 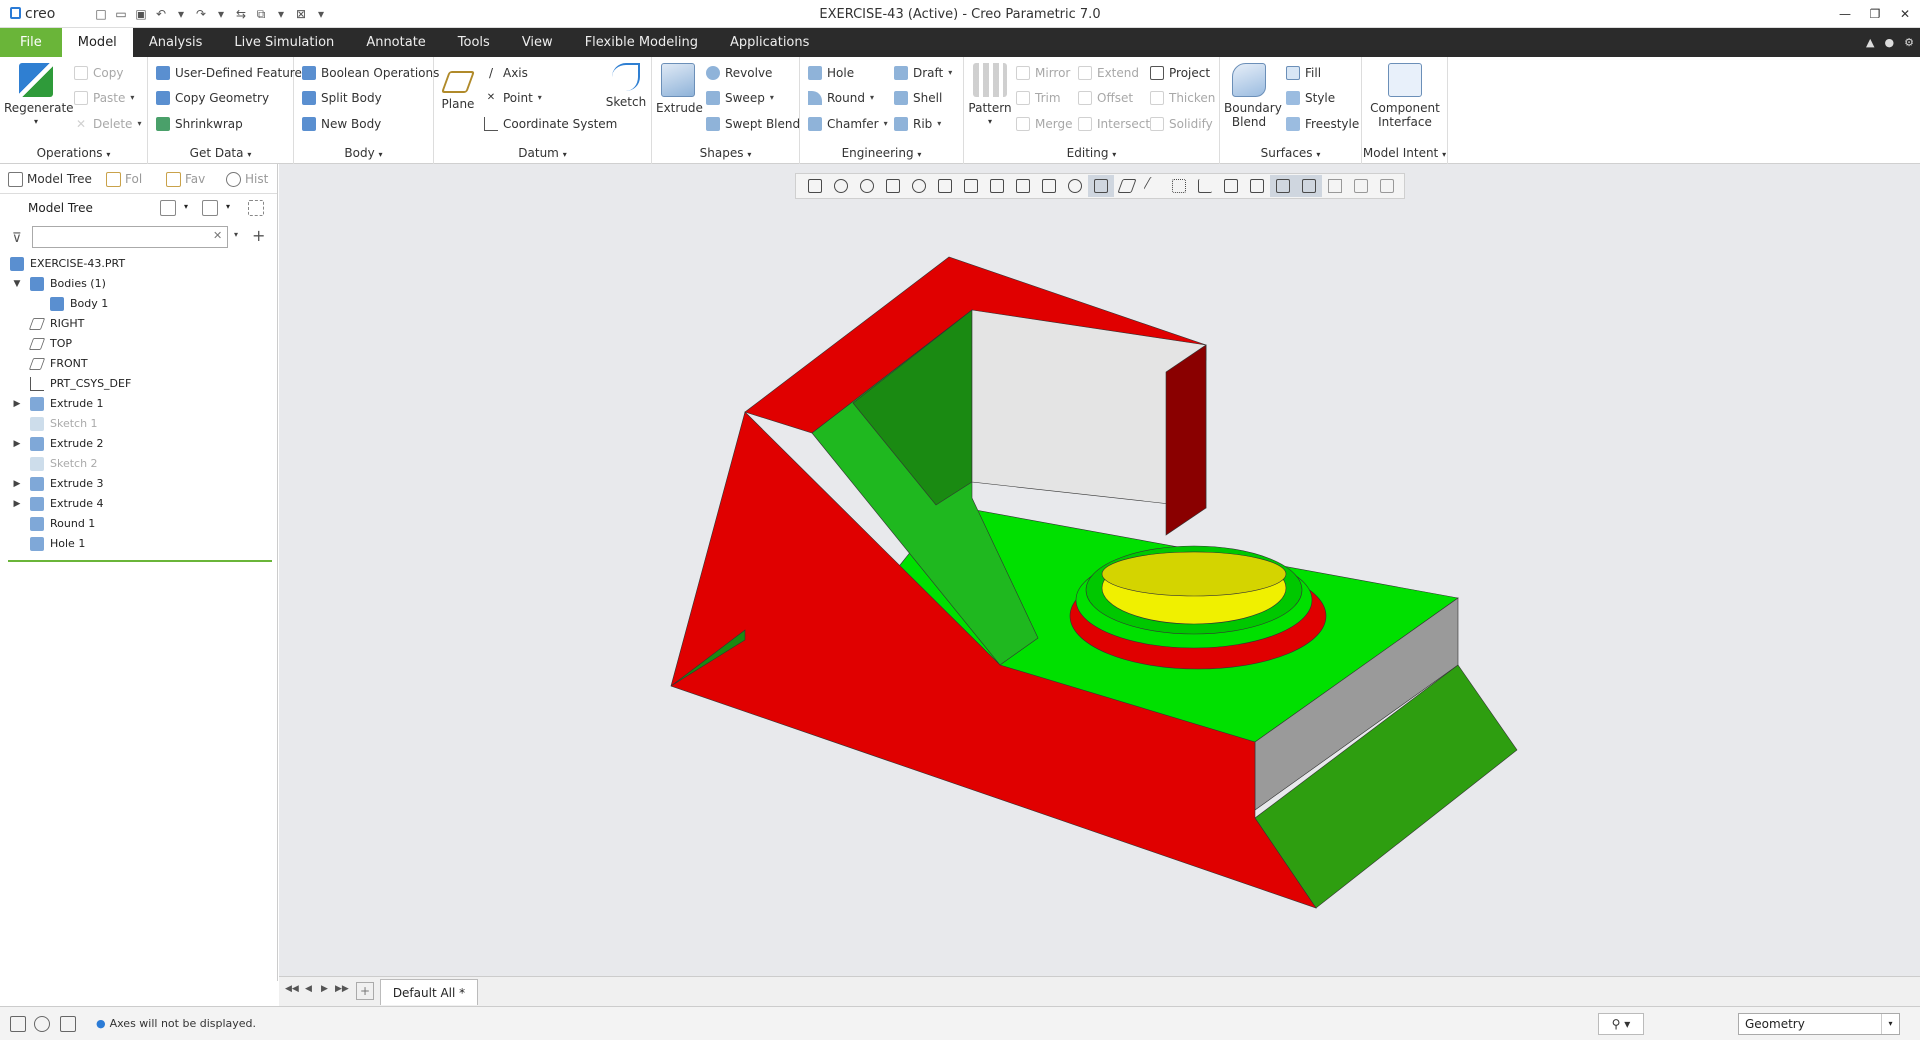 I want to click on group-label-surfaces: Surfaces ▾, so click(x=1290, y=153).